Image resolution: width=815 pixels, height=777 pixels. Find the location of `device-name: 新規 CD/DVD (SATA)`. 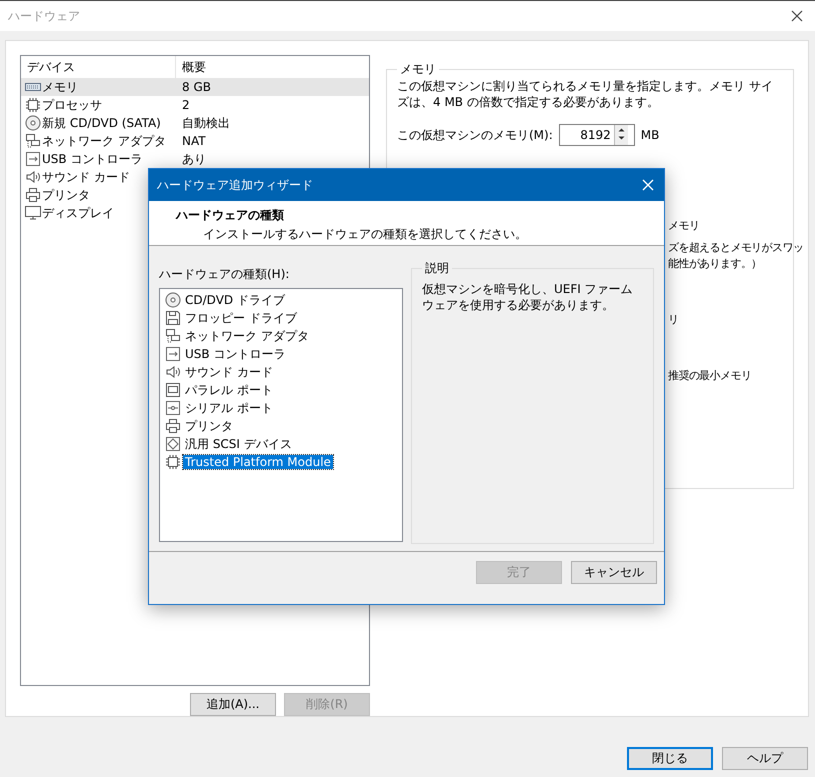

device-name: 新規 CD/DVD (SATA) is located at coordinates (101, 123).